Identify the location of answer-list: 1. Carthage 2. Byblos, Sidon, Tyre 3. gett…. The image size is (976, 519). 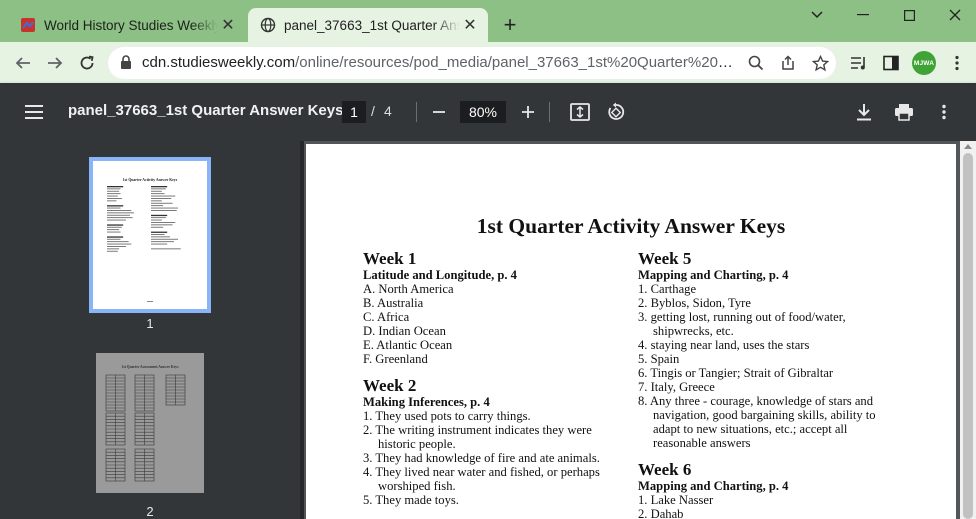
(769, 366).